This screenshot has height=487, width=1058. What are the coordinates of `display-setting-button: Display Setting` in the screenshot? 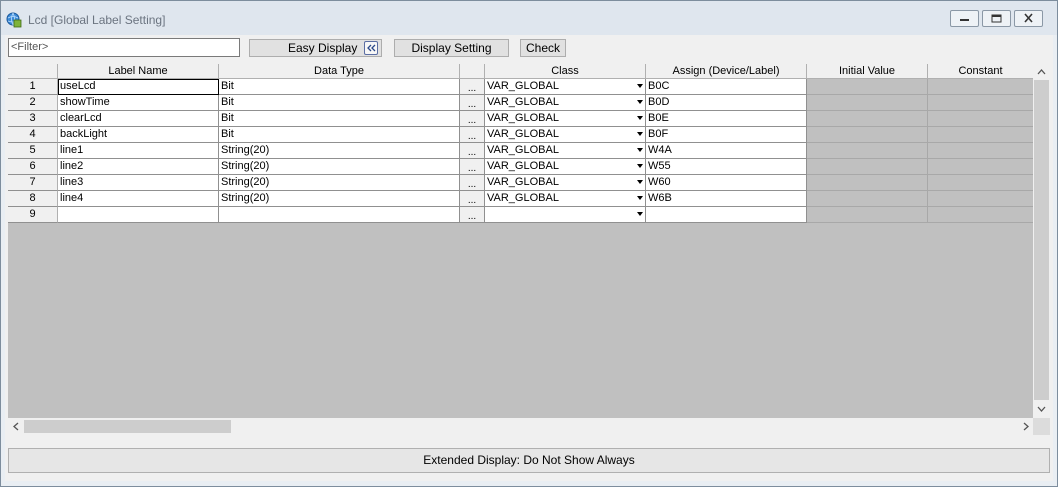 It's located at (451, 48).